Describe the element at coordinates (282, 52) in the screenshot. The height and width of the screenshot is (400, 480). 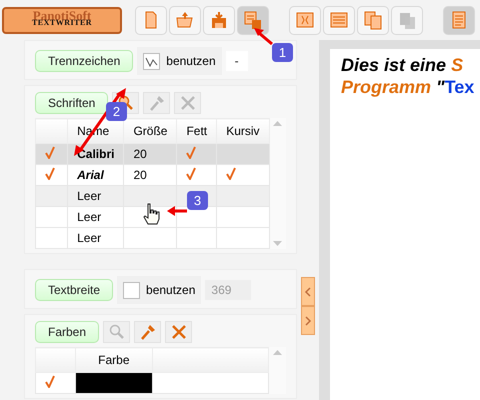
I see `callout-badge: 1` at that location.